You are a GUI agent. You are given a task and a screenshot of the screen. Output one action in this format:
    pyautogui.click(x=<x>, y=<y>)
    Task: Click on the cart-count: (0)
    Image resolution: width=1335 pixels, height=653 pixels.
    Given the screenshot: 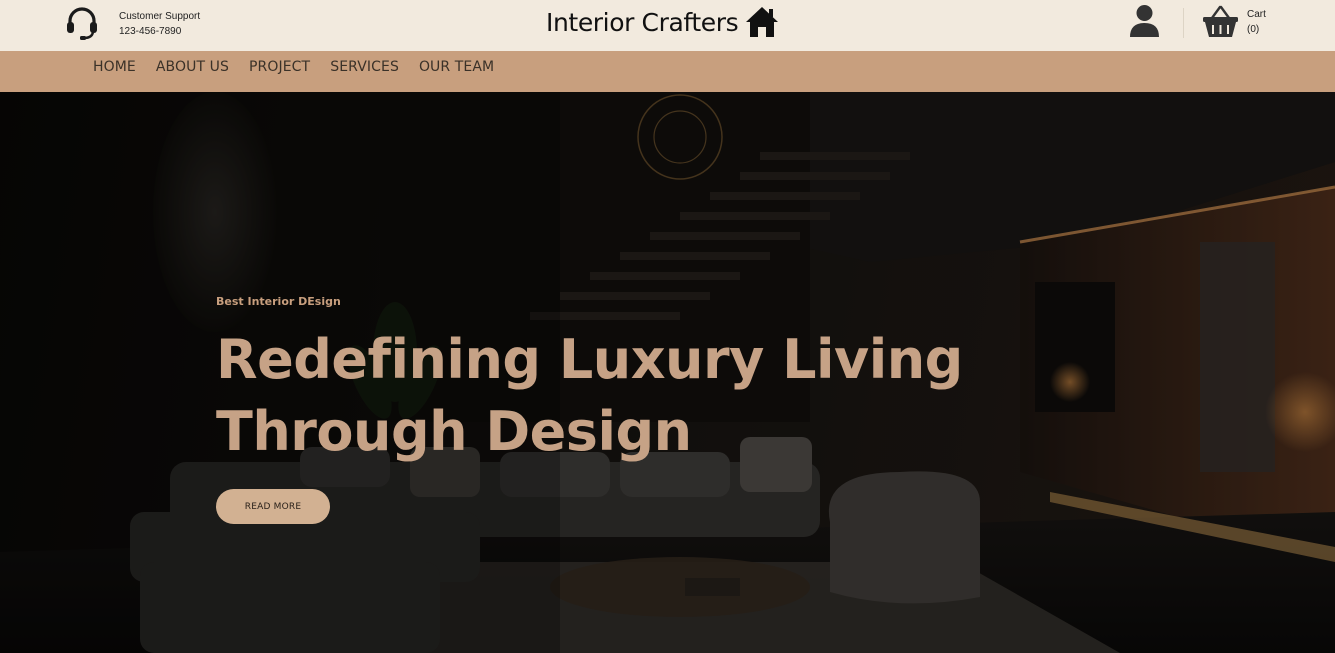 What is the action you would take?
    pyautogui.click(x=1253, y=29)
    